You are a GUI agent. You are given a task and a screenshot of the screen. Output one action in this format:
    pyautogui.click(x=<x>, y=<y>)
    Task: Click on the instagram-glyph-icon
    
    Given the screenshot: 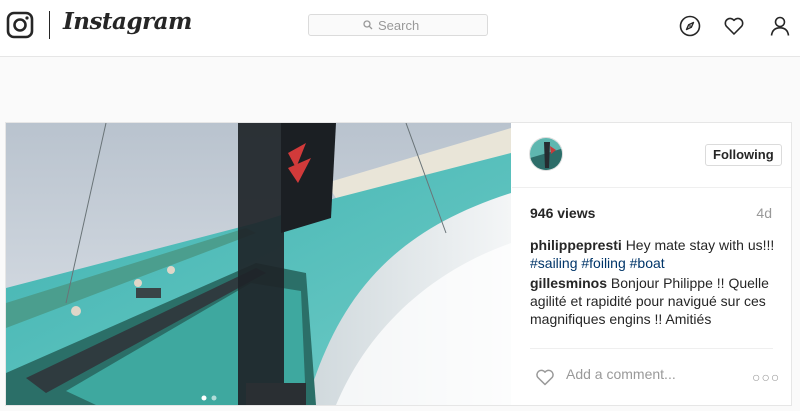 What is the action you would take?
    pyautogui.click(x=20, y=25)
    